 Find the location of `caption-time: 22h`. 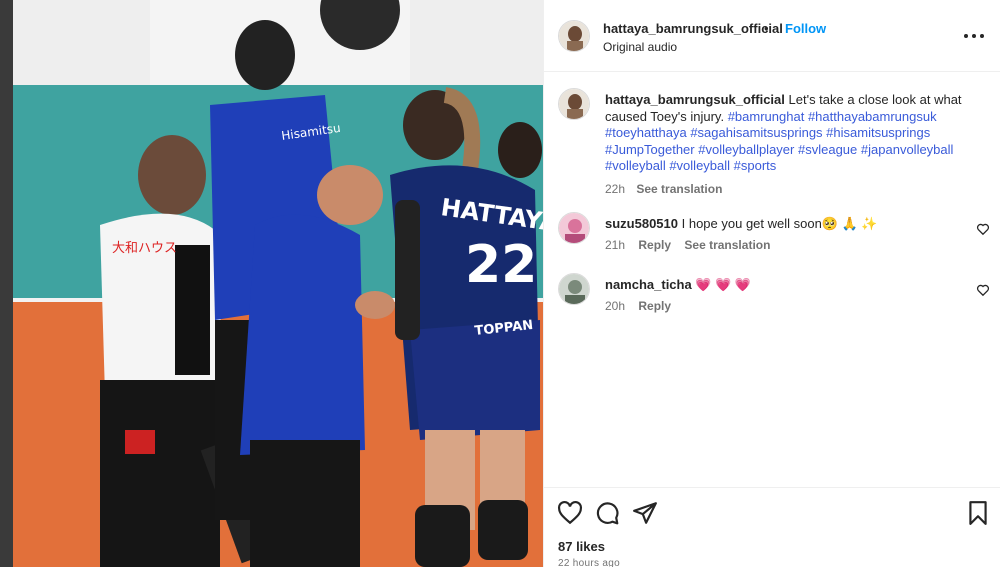

caption-time: 22h is located at coordinates (615, 188).